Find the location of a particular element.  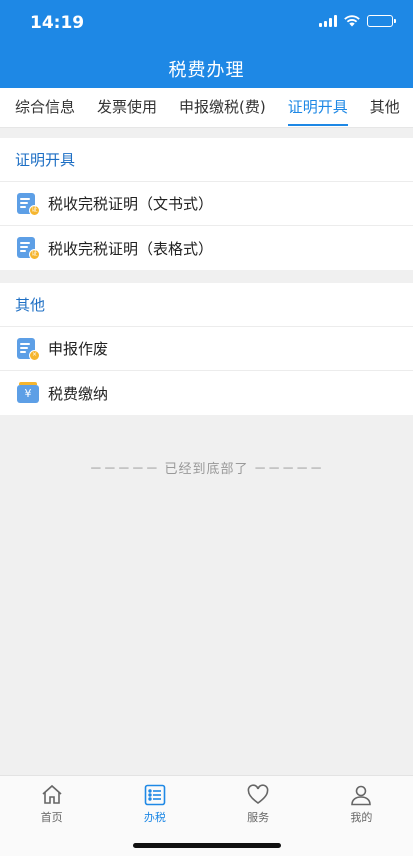

end-of-list-note: －－－－－ 已经到底部了 －－－－－ is located at coordinates (206, 469).